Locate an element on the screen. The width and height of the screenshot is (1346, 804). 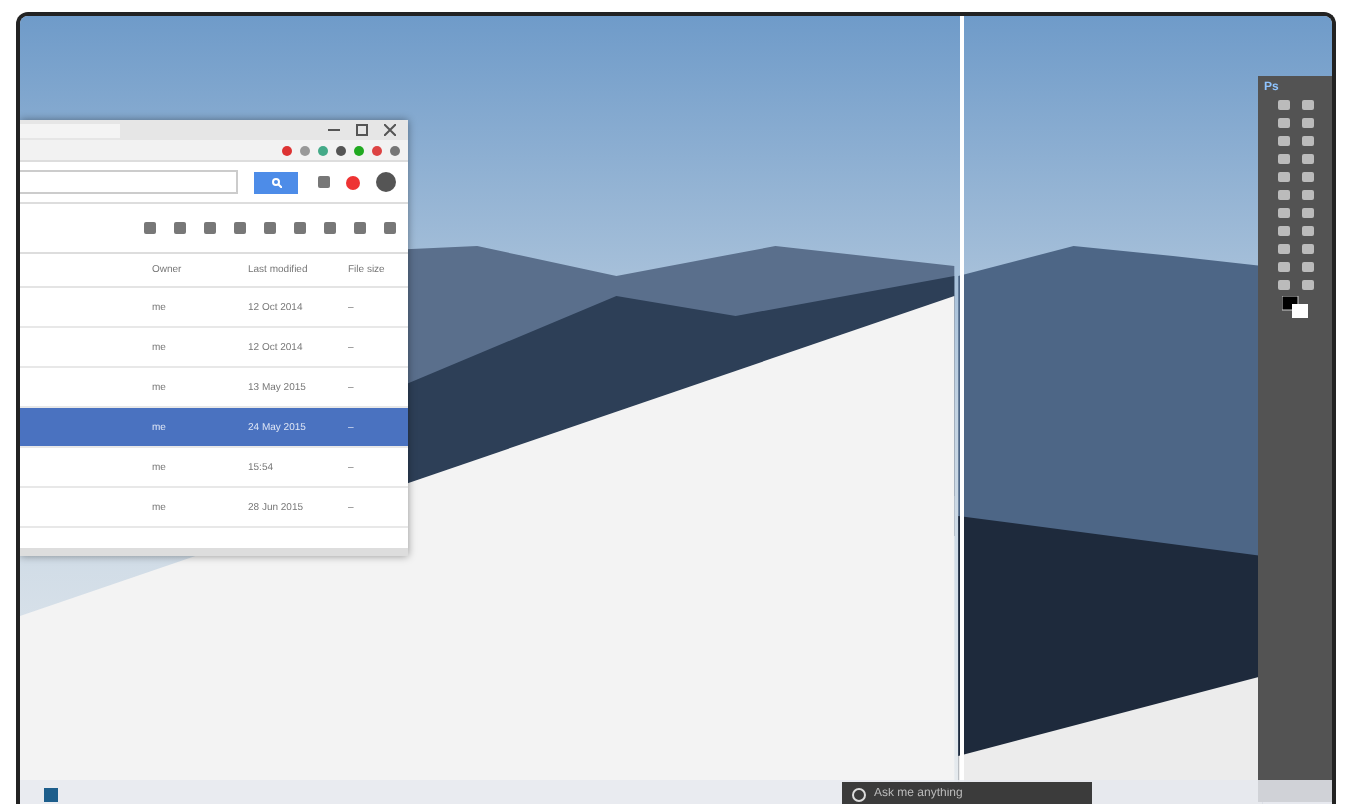
search-icon is located at coordinates (276, 182).